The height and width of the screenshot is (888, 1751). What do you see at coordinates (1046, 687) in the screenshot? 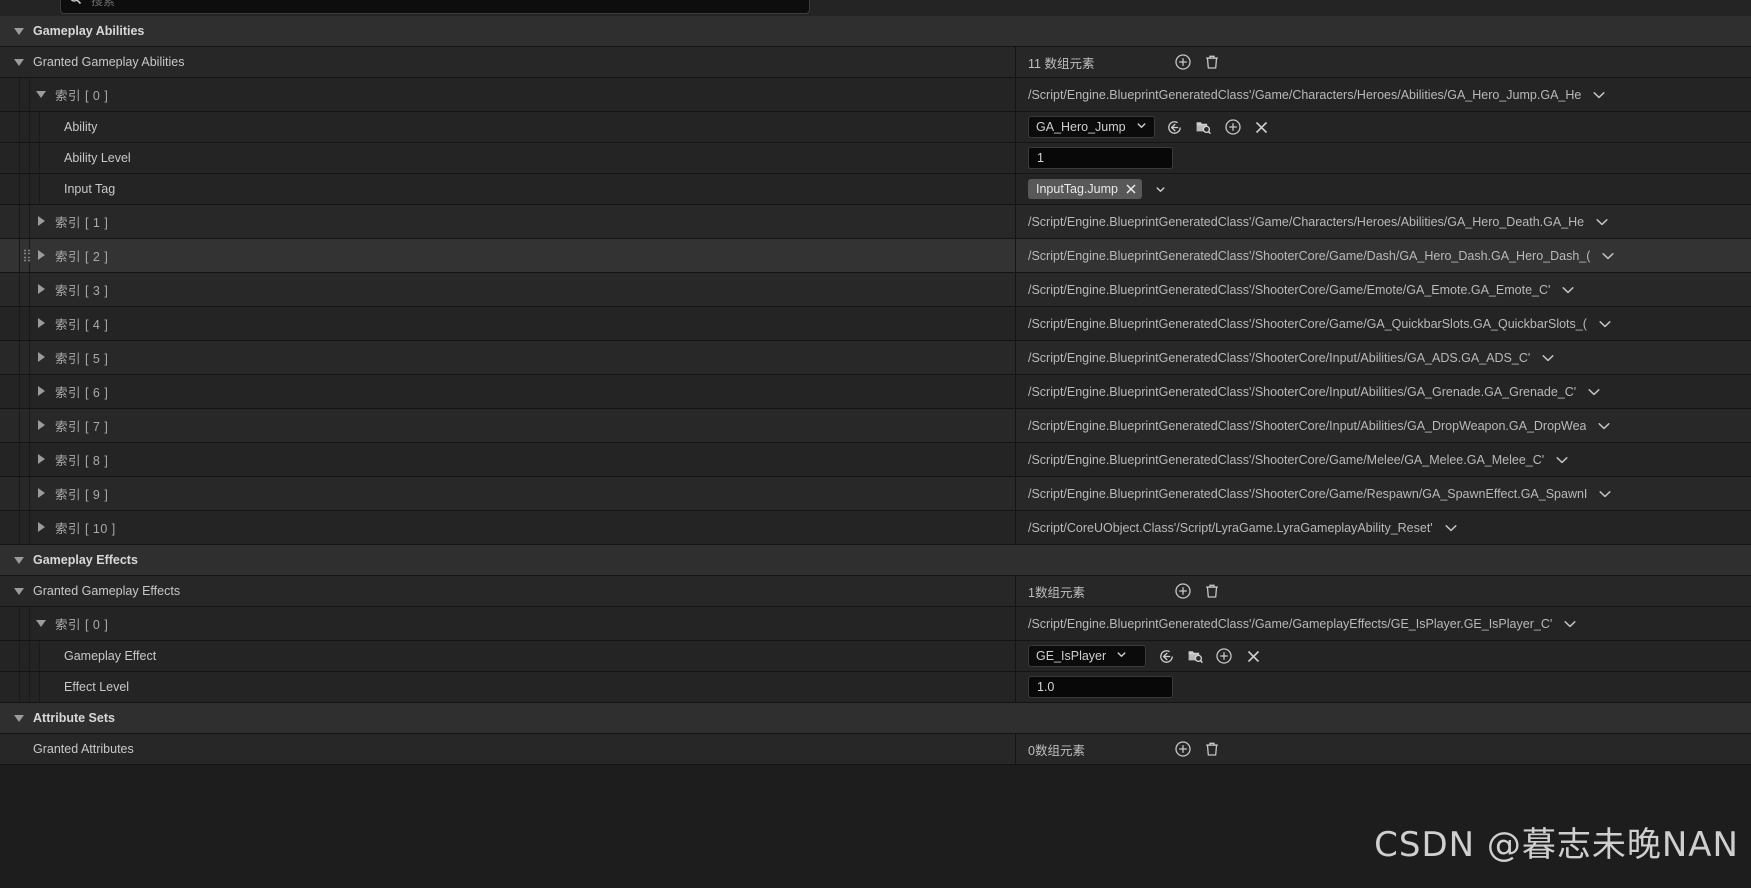
I see `number-input-value: 1.0` at bounding box center [1046, 687].